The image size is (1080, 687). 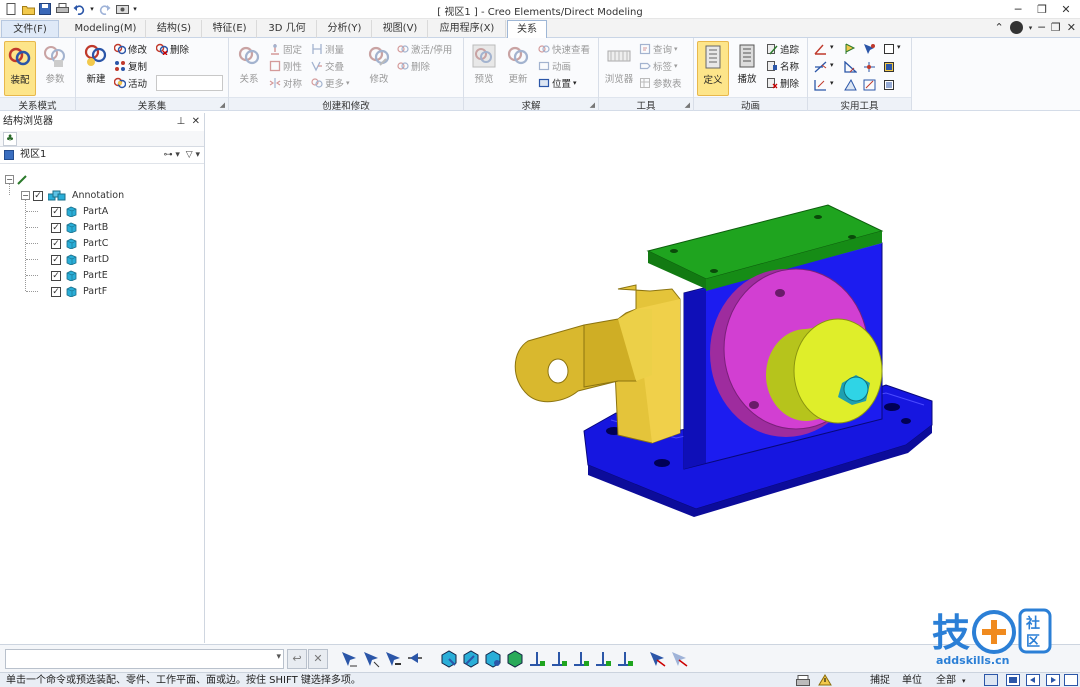 I want to click on doc-minimize-icon: ─, so click(x=1041, y=27).